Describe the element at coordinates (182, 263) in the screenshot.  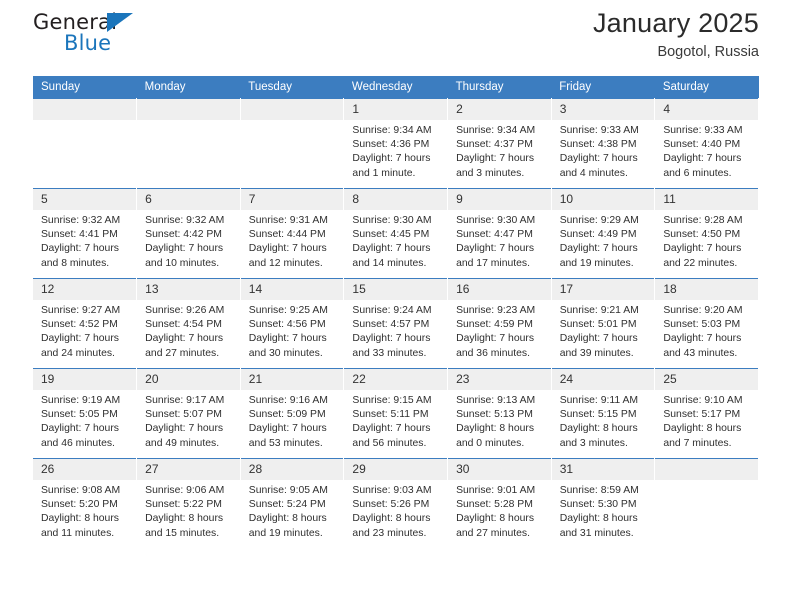
I see `daylight-text-line2: and 10 minutes.` at that location.